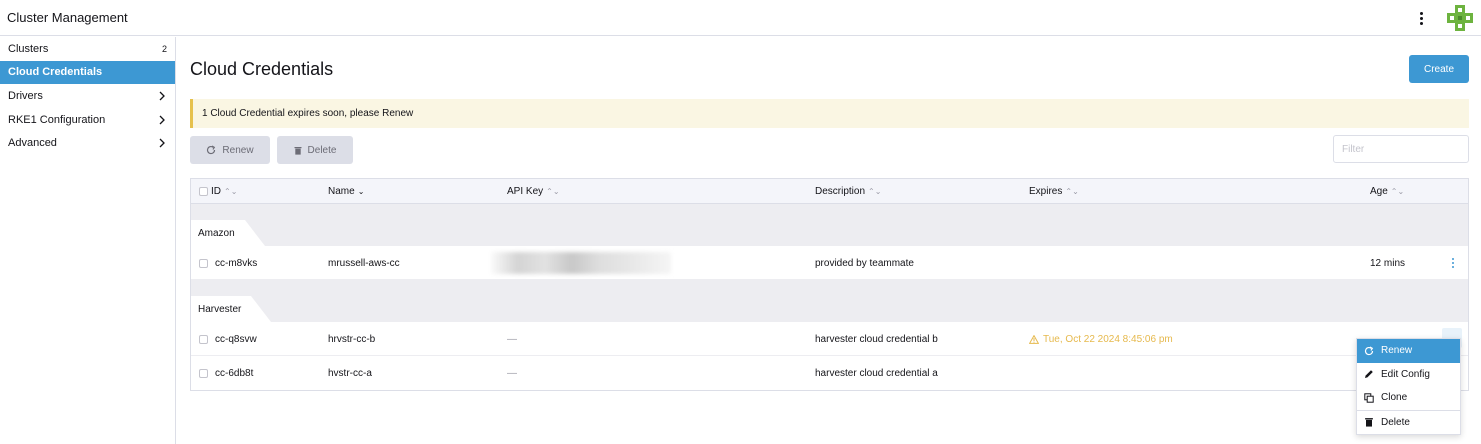 The height and width of the screenshot is (444, 1481). I want to click on menu-item-label: Clone, so click(1394, 398).